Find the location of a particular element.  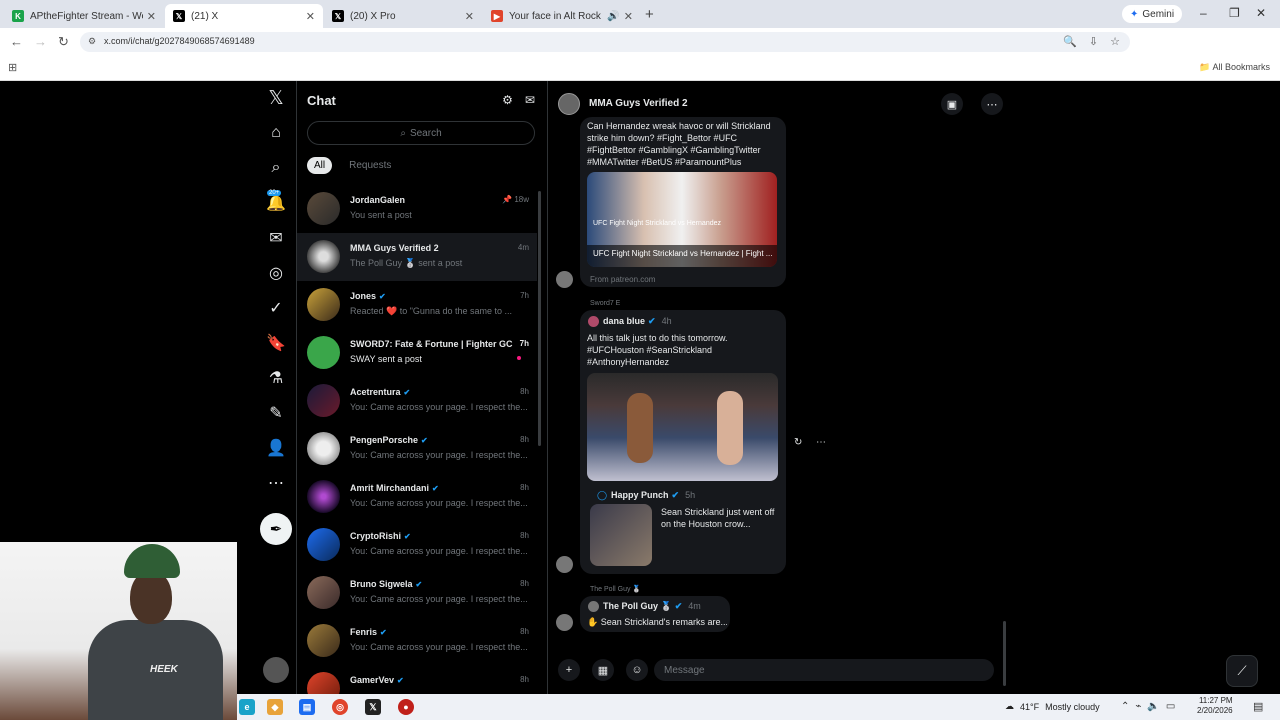

browser-tab-3: 𝕏 (20) X Pro ✕ is located at coordinates (403, 16).